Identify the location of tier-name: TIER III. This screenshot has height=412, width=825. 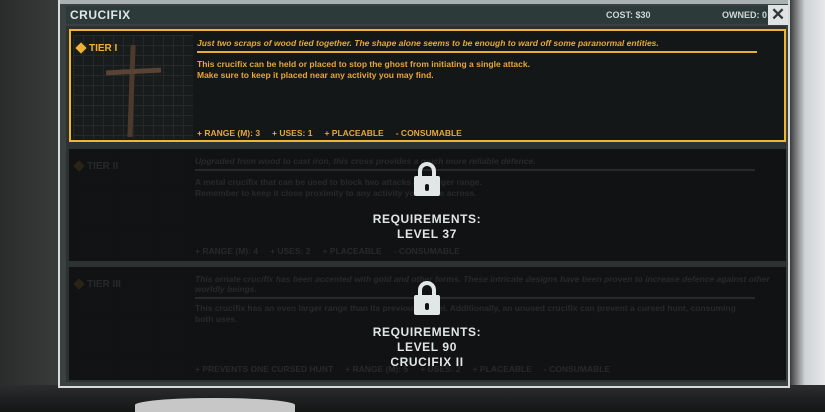
(97, 284).